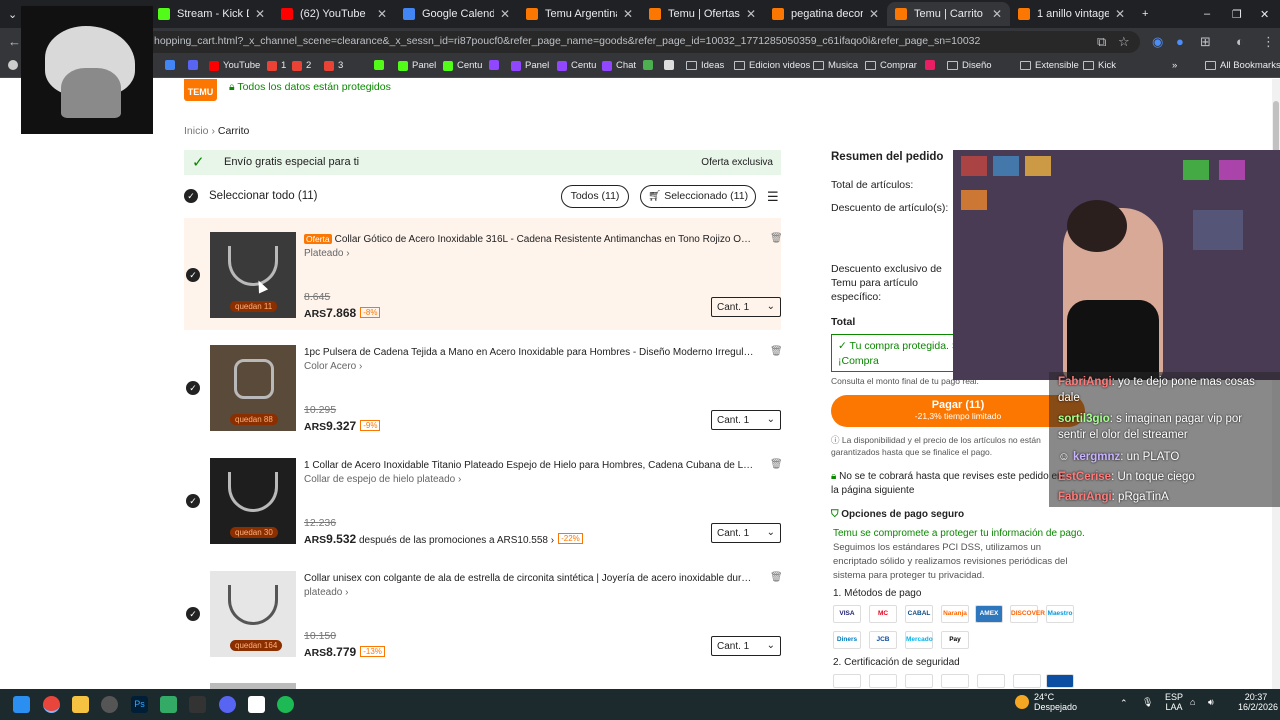 This screenshot has width=1280, height=720. Describe the element at coordinates (285, 704) in the screenshot. I see `spotify-icon` at that location.